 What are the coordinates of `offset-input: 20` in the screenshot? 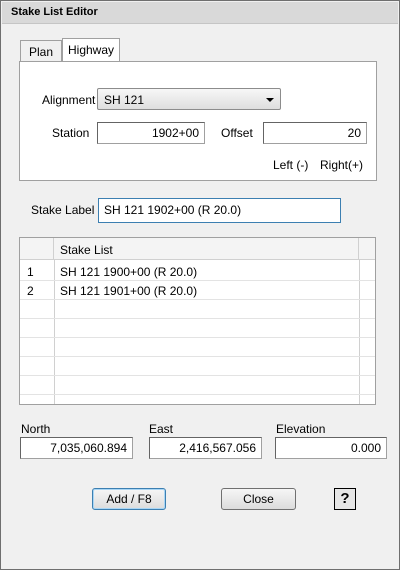 It's located at (315, 133).